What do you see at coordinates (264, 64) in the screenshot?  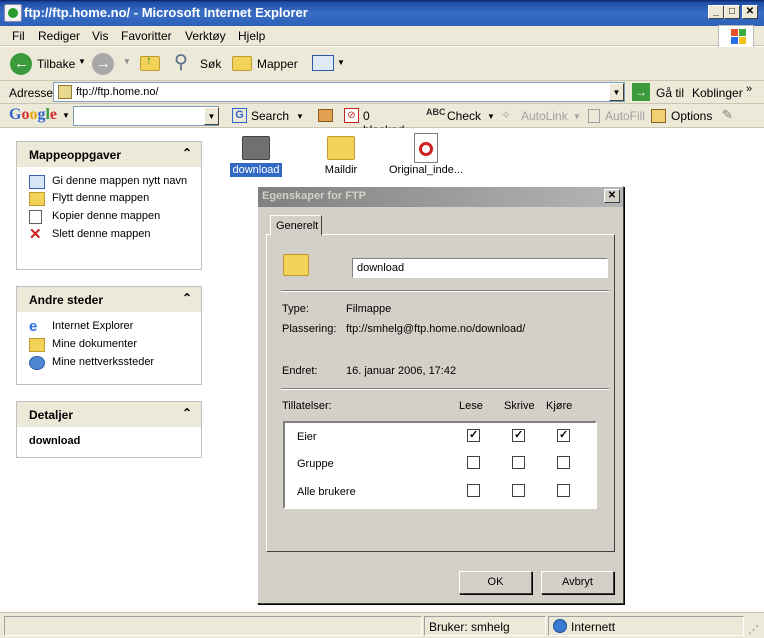 I see `folders-button: Mapper` at bounding box center [264, 64].